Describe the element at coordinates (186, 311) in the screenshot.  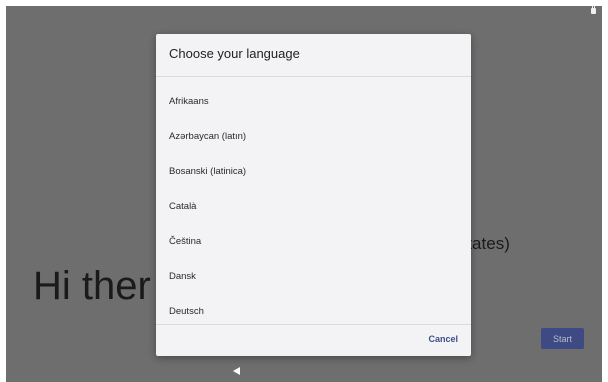
I see `language-item-label: Deutsch` at that location.